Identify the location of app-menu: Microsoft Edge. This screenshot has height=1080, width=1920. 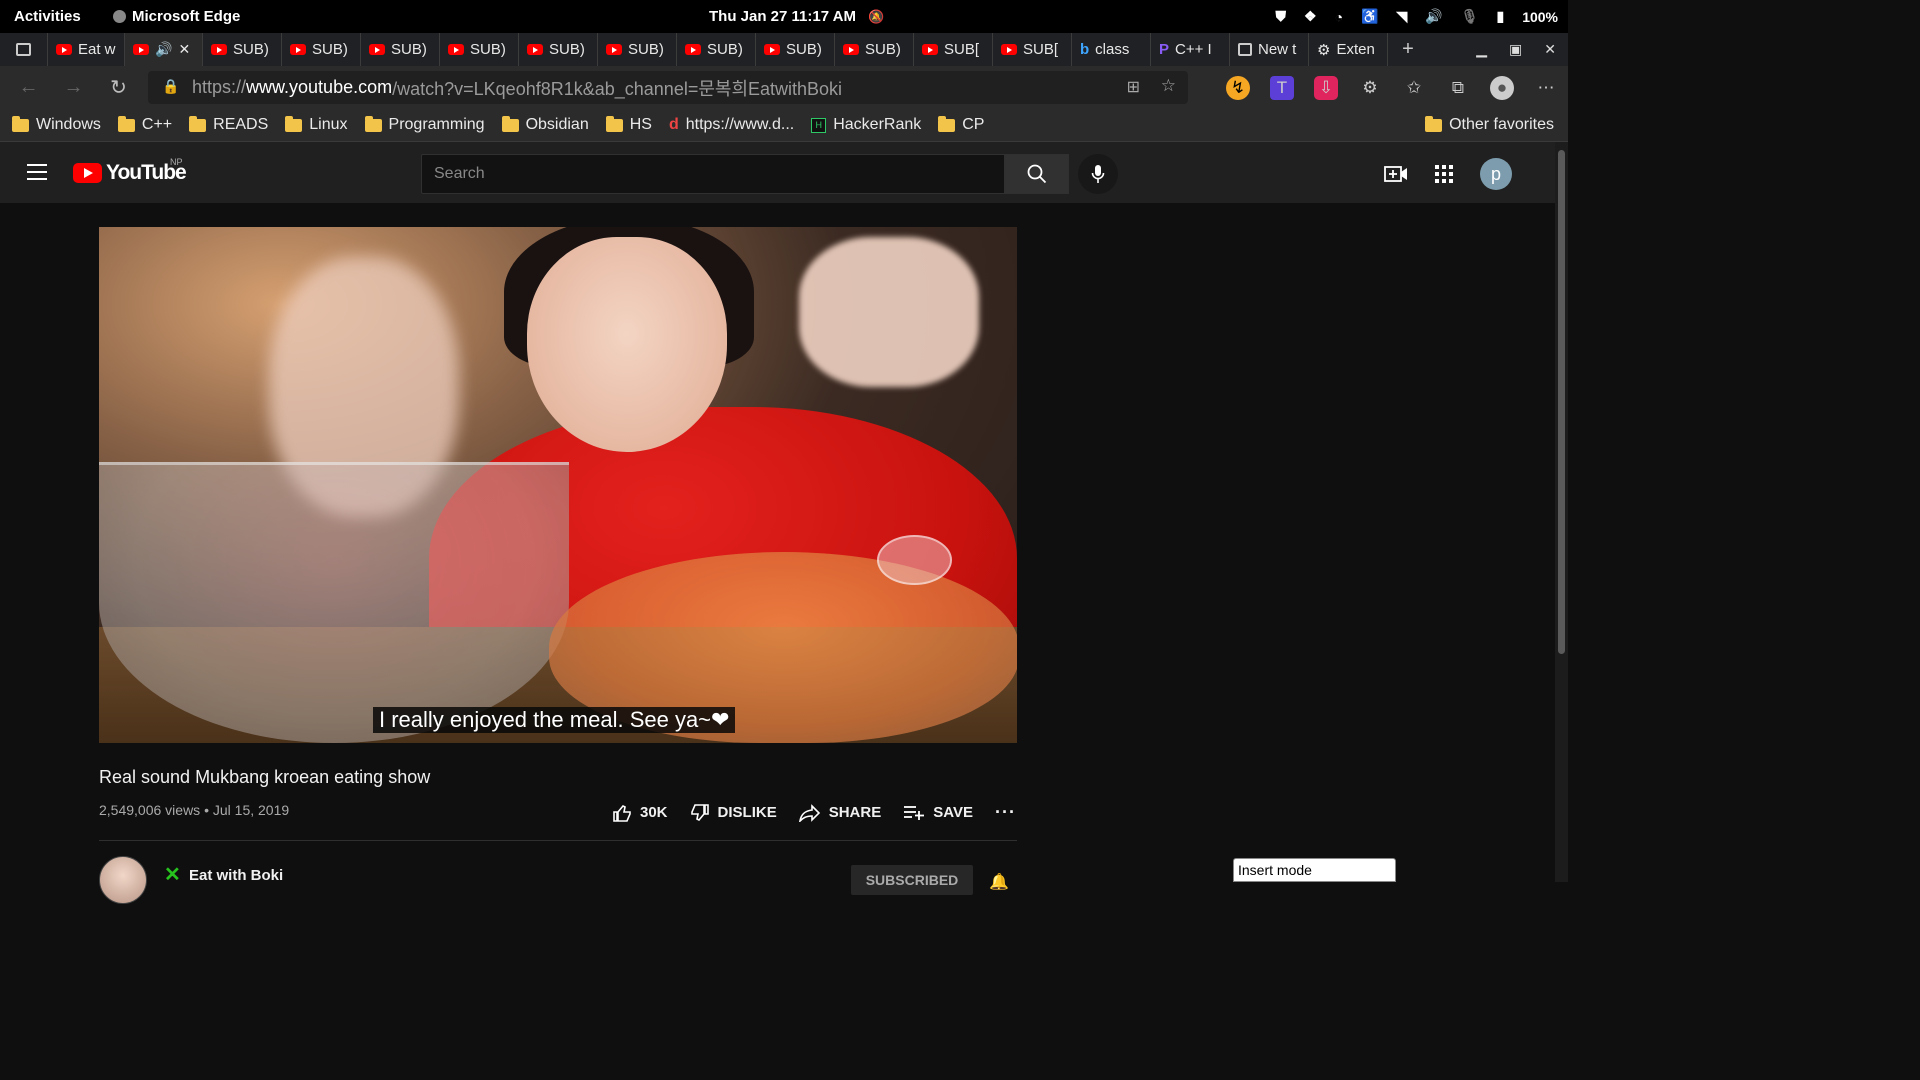
(176, 16).